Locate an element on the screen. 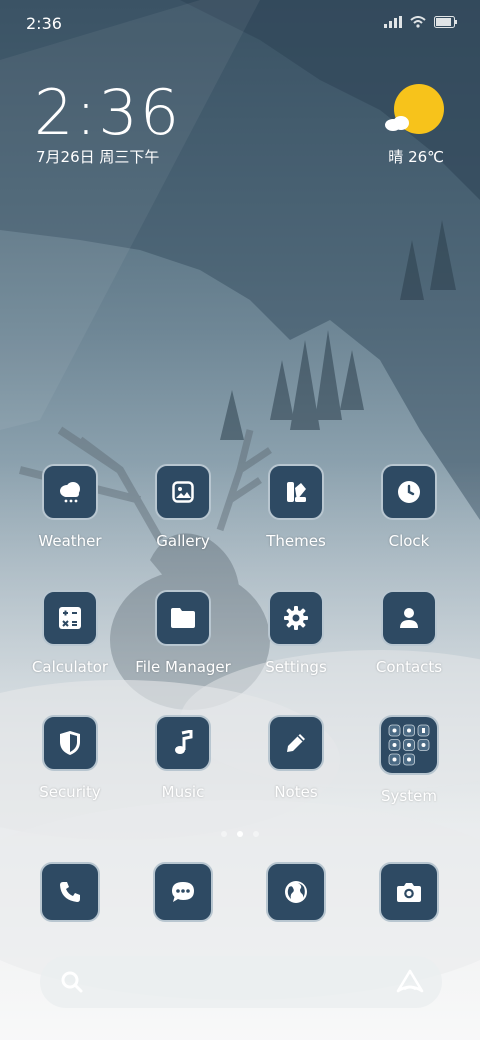 This screenshot has width=480, height=1040. app-label: Music is located at coordinates (183, 792).